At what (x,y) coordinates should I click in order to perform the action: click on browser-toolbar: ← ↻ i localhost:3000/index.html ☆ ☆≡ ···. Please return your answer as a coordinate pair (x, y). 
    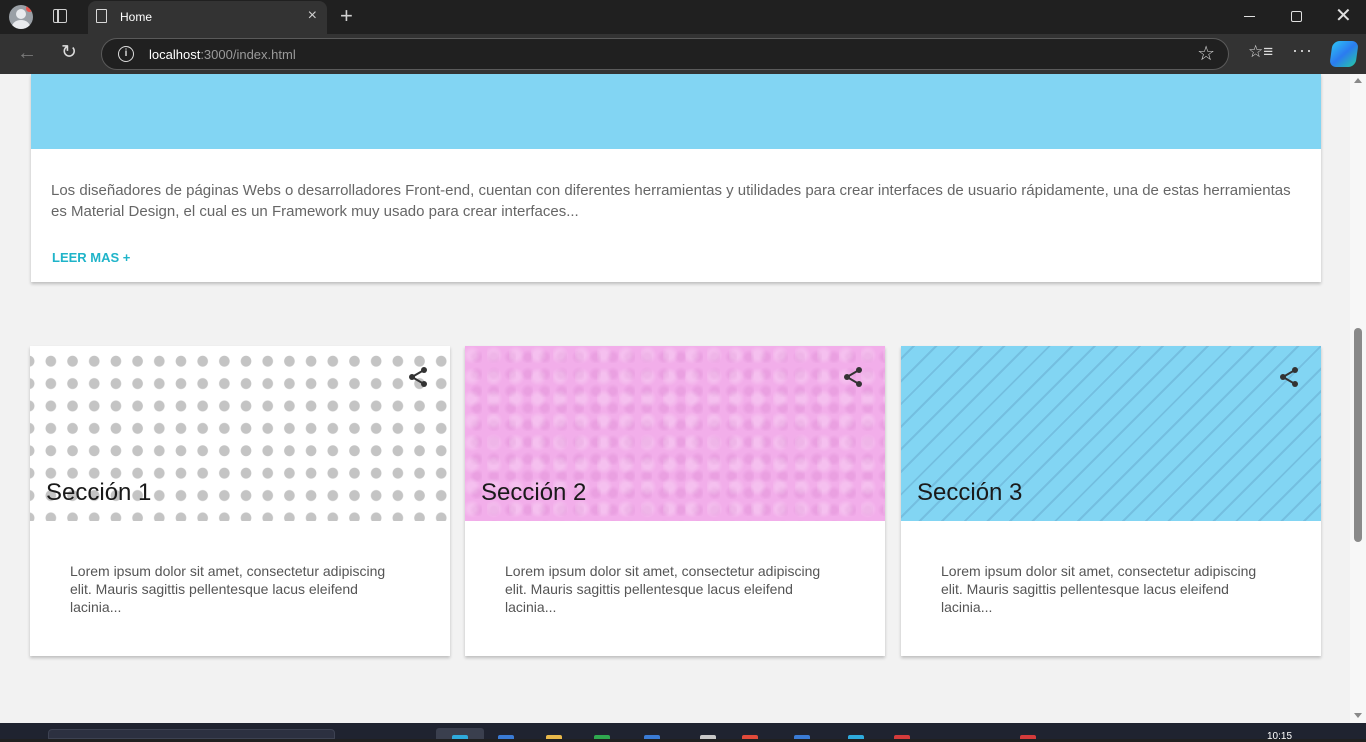
    Looking at the image, I should click on (683, 54).